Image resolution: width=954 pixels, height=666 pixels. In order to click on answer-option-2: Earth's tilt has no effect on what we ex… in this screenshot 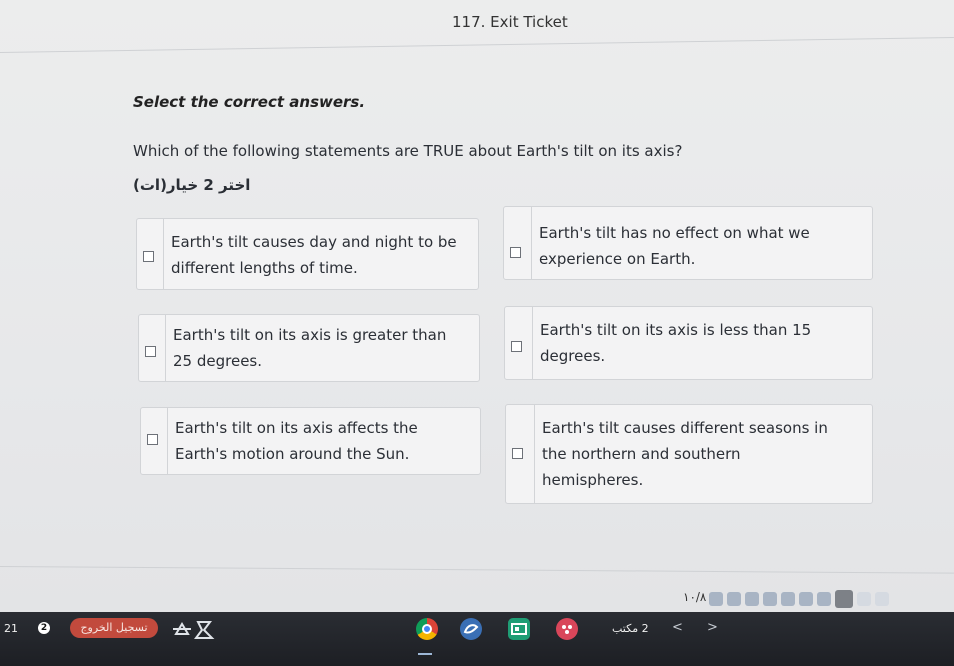, I will do `click(688, 243)`.